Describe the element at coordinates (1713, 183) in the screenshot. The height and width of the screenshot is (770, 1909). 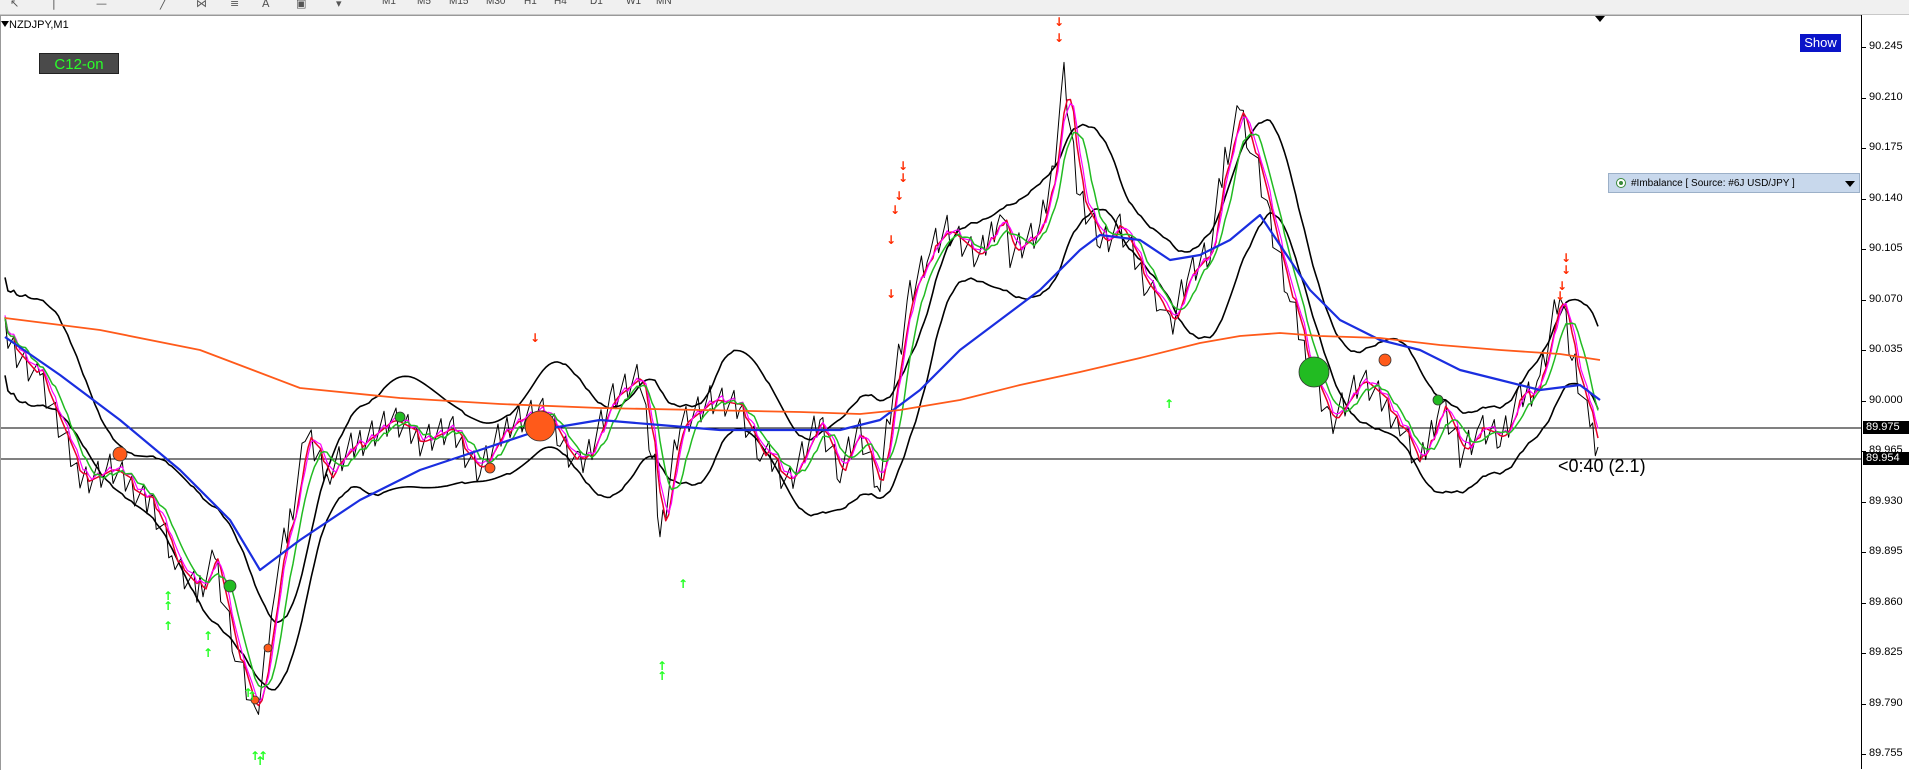
I see `imbalance-label: #Imbalance [ Source: #6J USD/JPY ]` at that location.